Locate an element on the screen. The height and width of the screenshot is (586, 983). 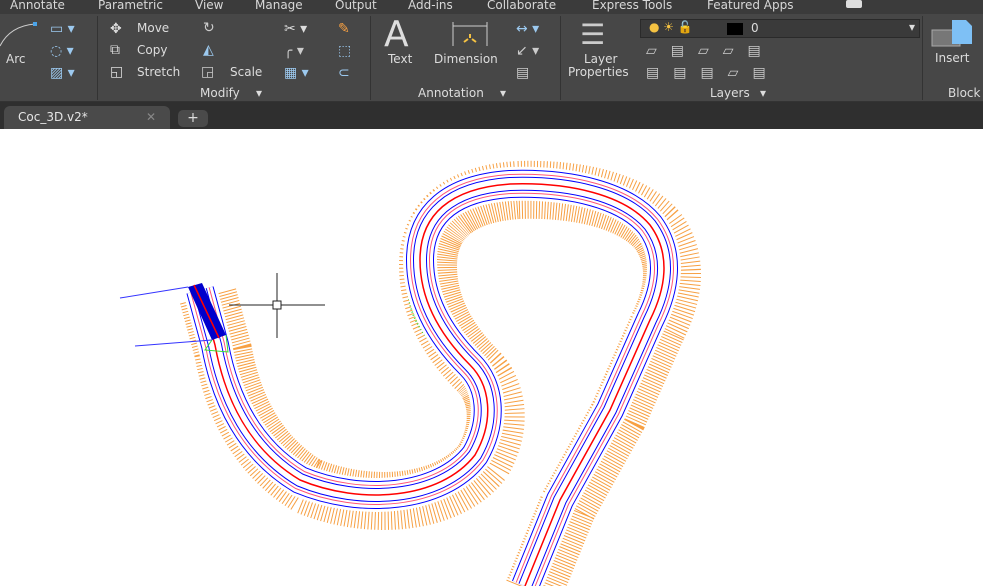
modify-panel-title: Modify is located at coordinates (220, 93).